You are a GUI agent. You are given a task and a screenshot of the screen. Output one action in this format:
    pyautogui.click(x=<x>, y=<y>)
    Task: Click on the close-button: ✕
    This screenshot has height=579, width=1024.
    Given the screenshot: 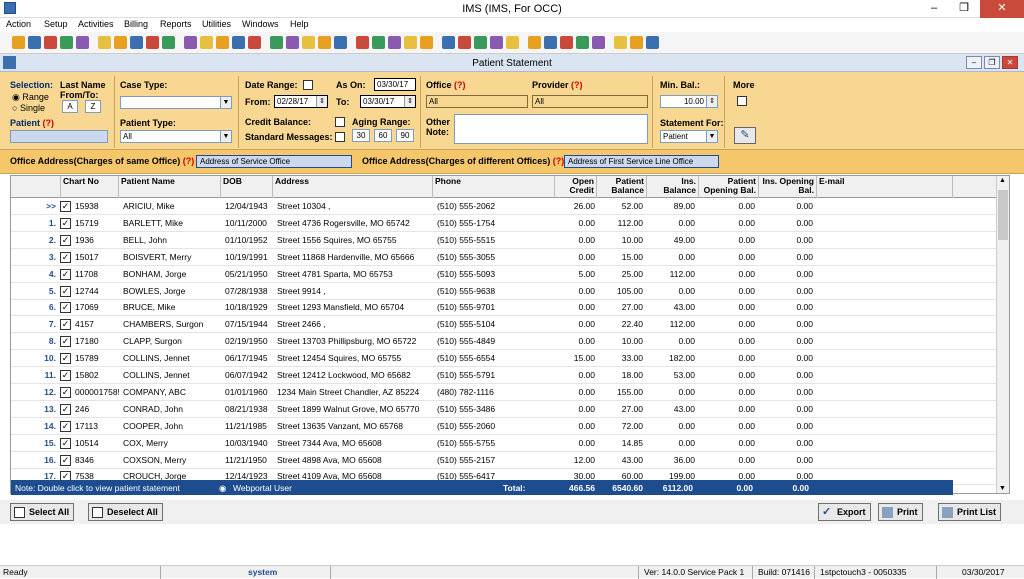 What is the action you would take?
    pyautogui.click(x=1002, y=9)
    